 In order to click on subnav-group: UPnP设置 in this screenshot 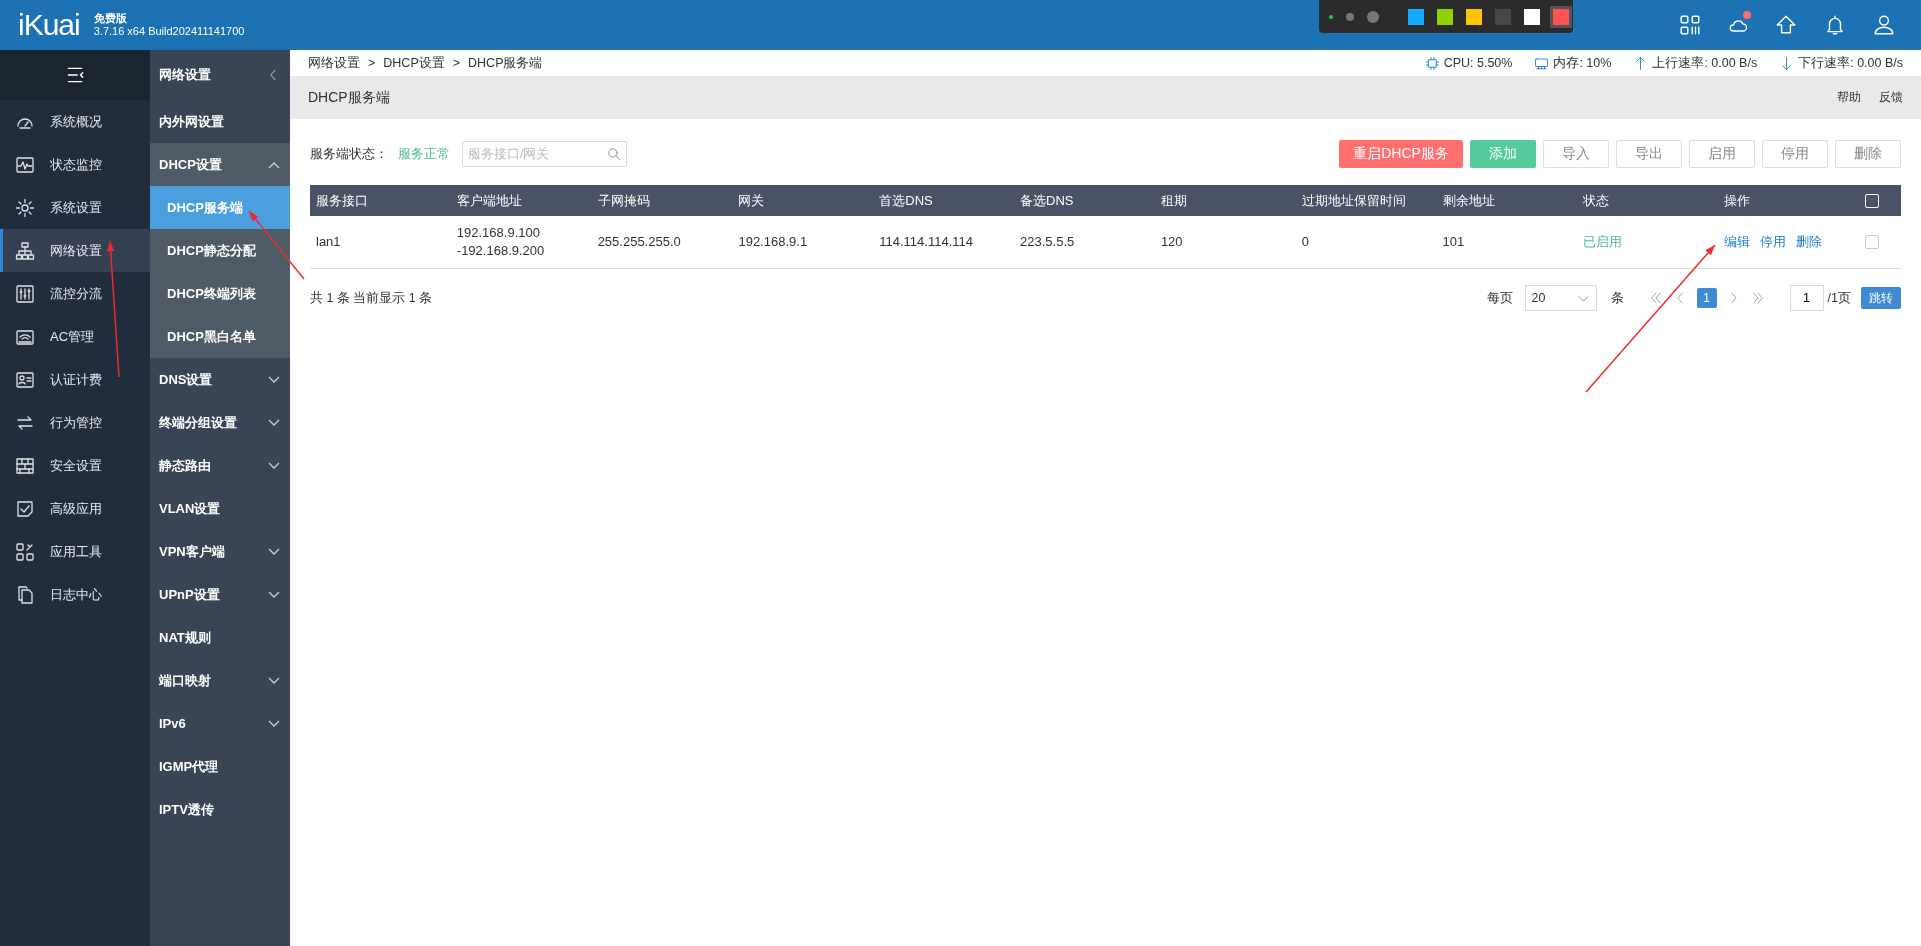, I will do `click(220, 594)`.